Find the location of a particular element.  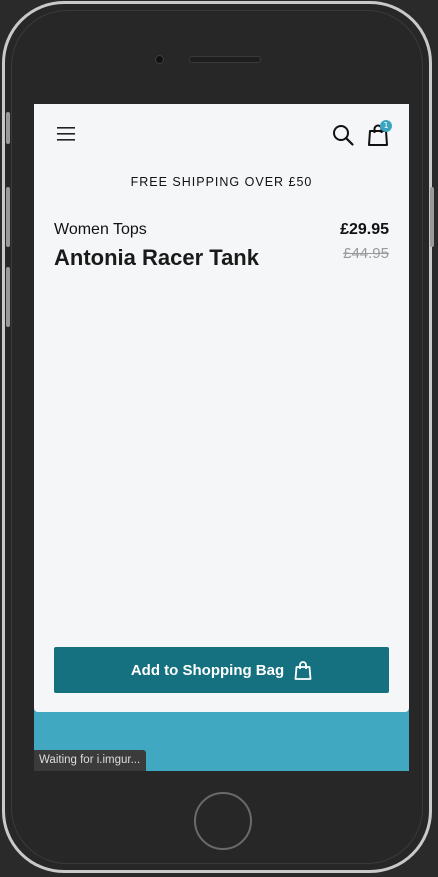

product-category: Women Tops is located at coordinates (100, 229).